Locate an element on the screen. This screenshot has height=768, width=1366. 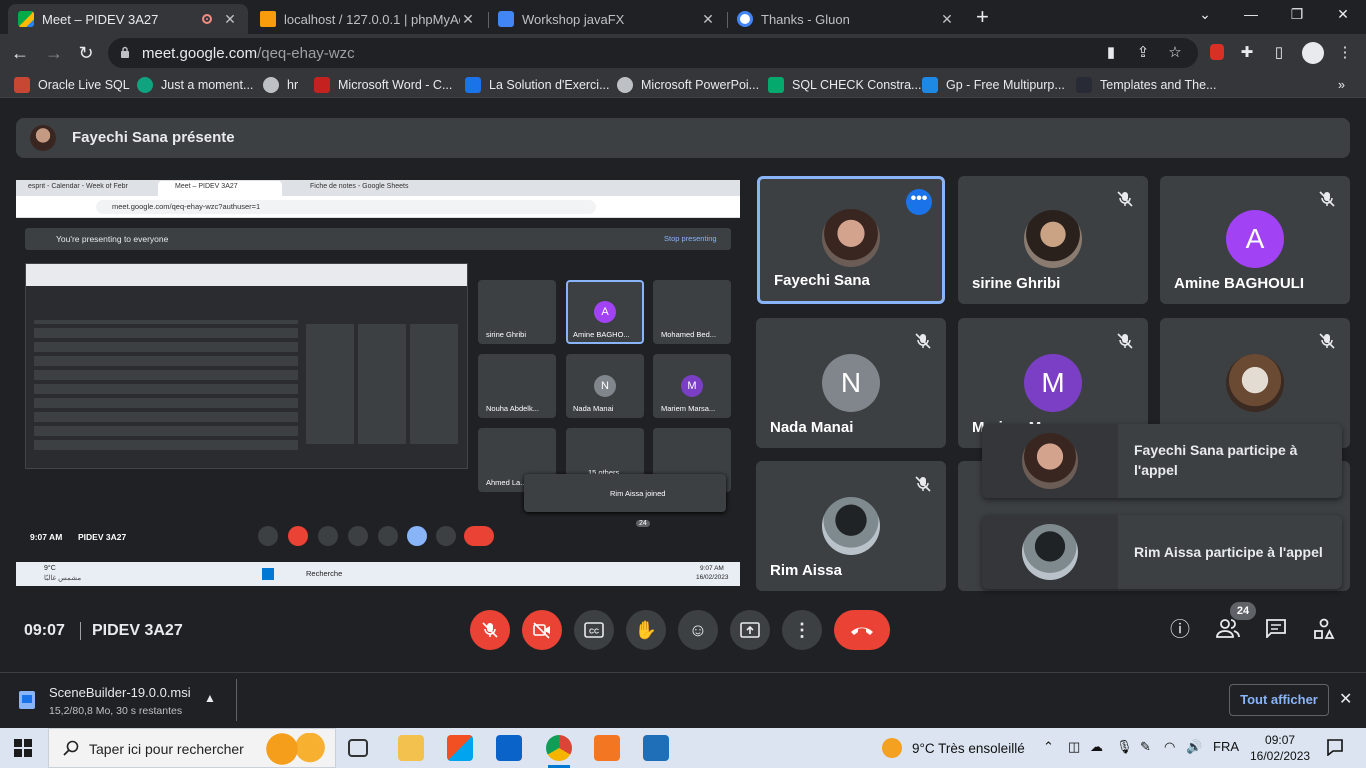
minimize-icon: — is located at coordinates (1251, 17).